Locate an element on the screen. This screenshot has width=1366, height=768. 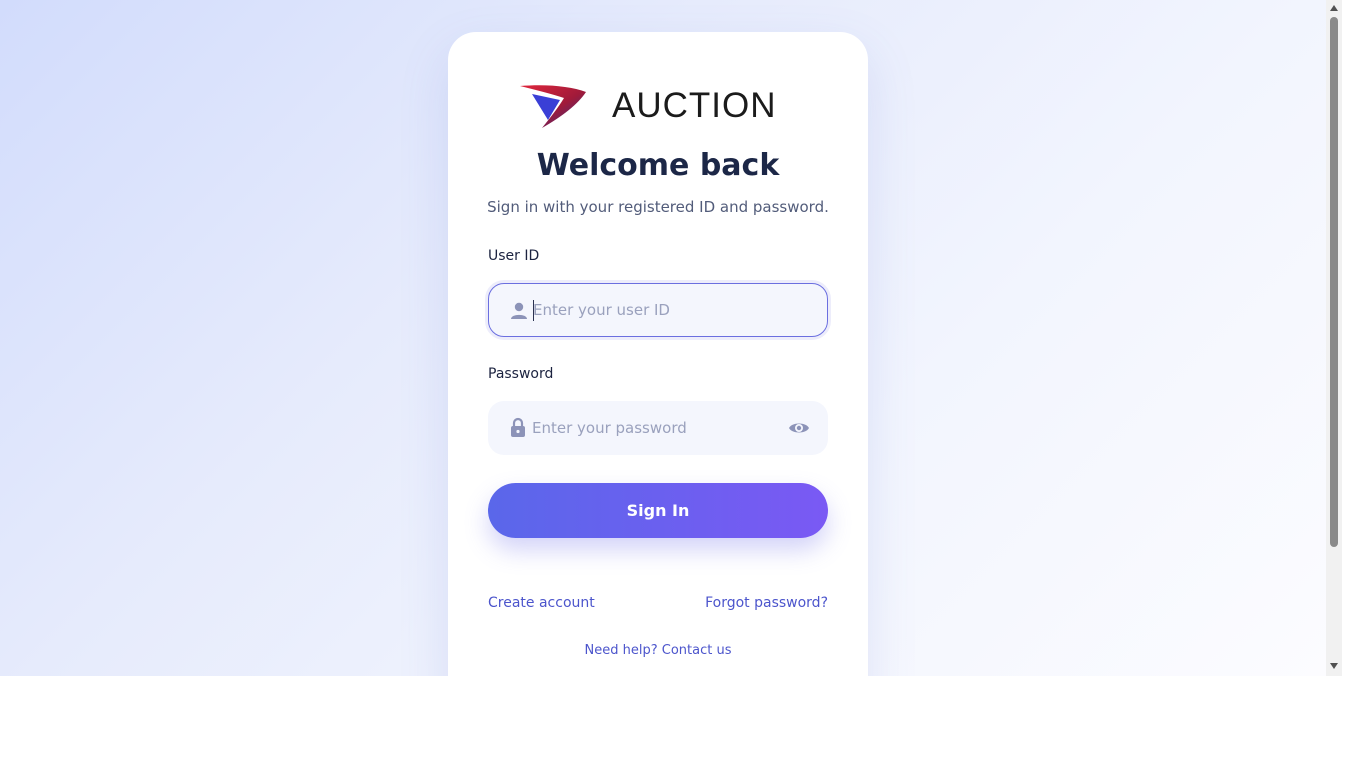
scrollbar-thumb is located at coordinates (1334, 282).